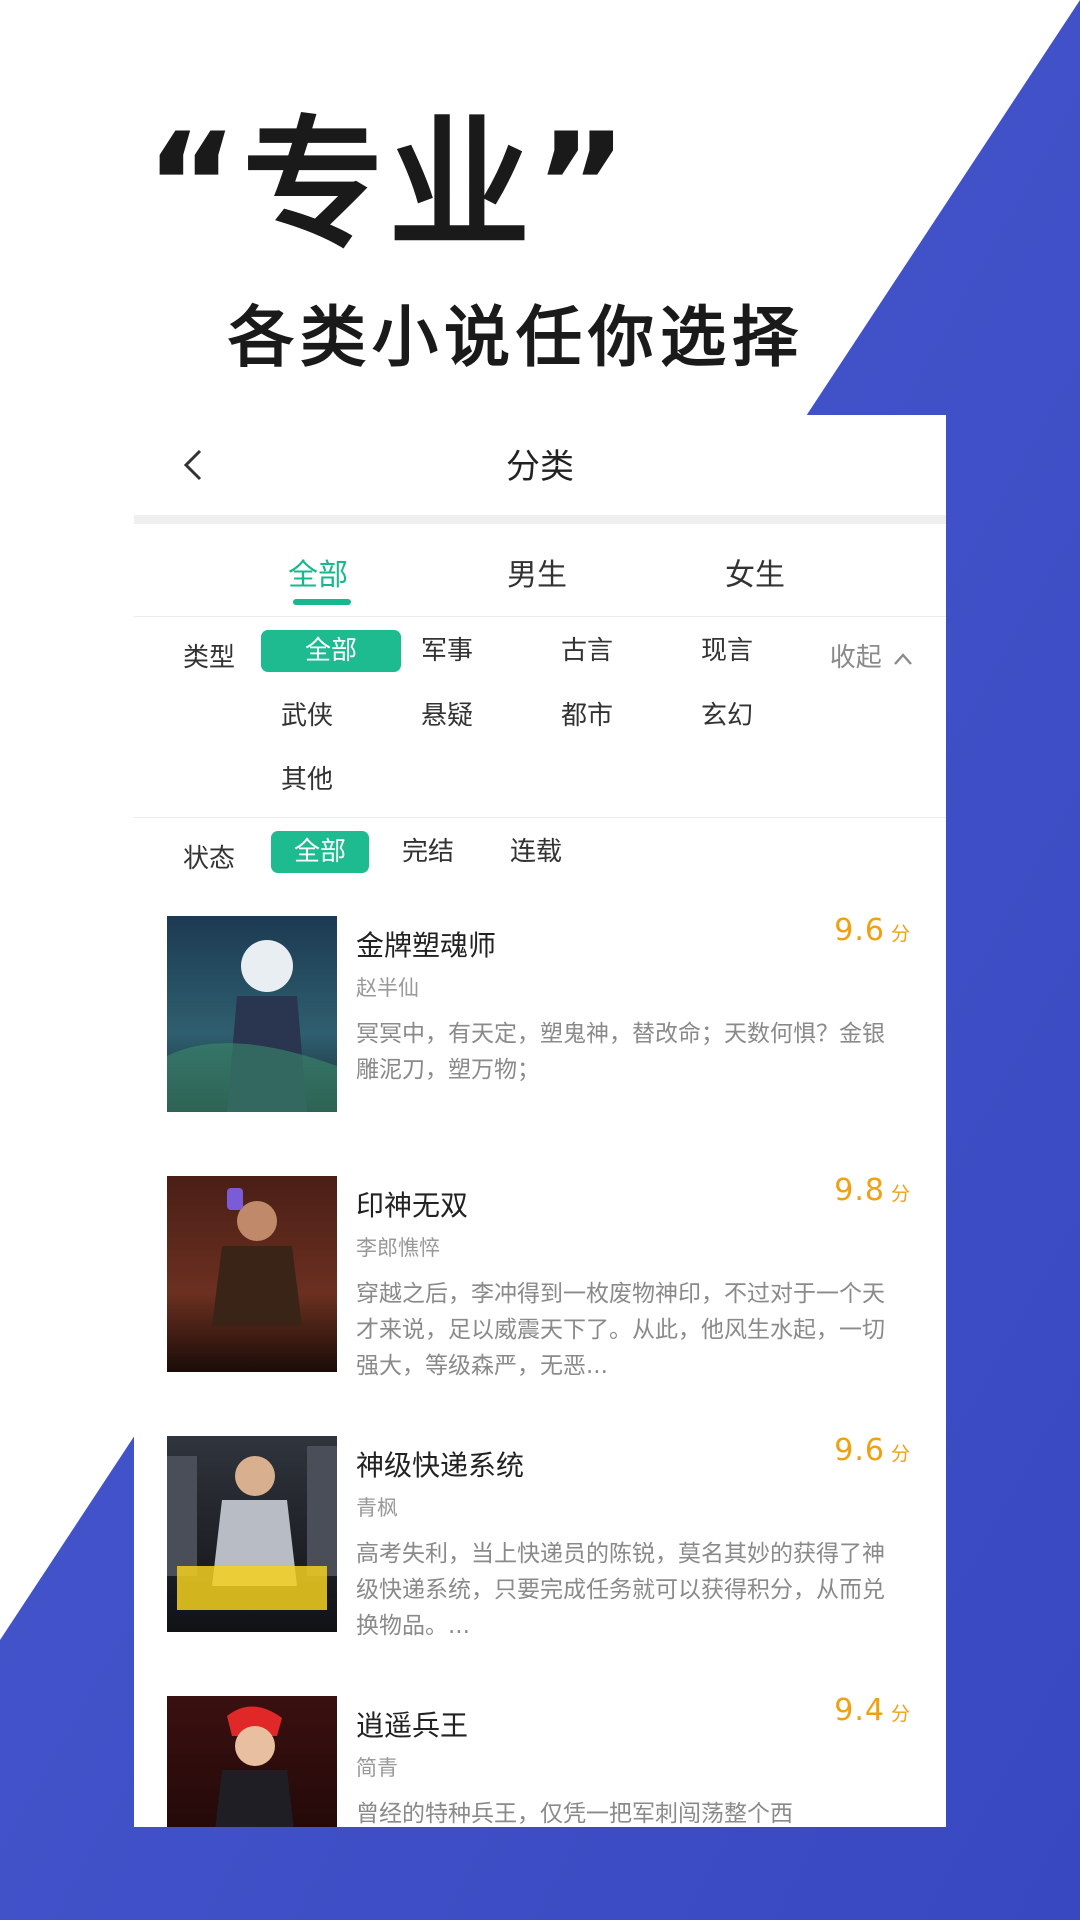 This screenshot has height=1920, width=1080. Describe the element at coordinates (307, 716) in the screenshot. I see `type-chip-wuxia: 武侠` at that location.